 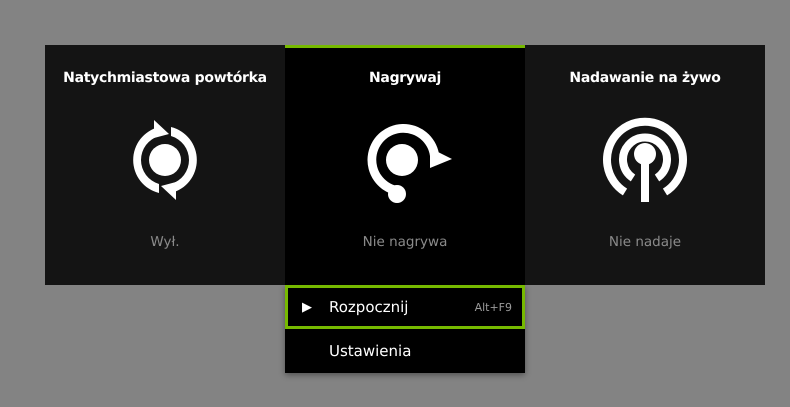 I want to click on tile-status: Wył., so click(x=165, y=242).